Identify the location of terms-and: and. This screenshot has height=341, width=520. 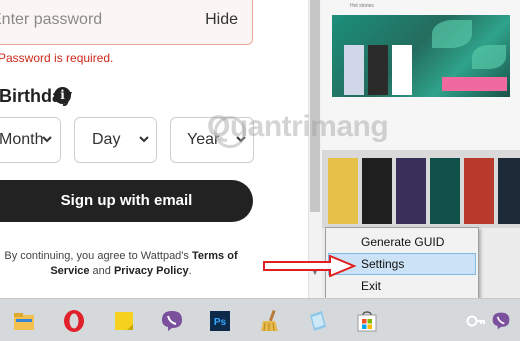
(101, 271).